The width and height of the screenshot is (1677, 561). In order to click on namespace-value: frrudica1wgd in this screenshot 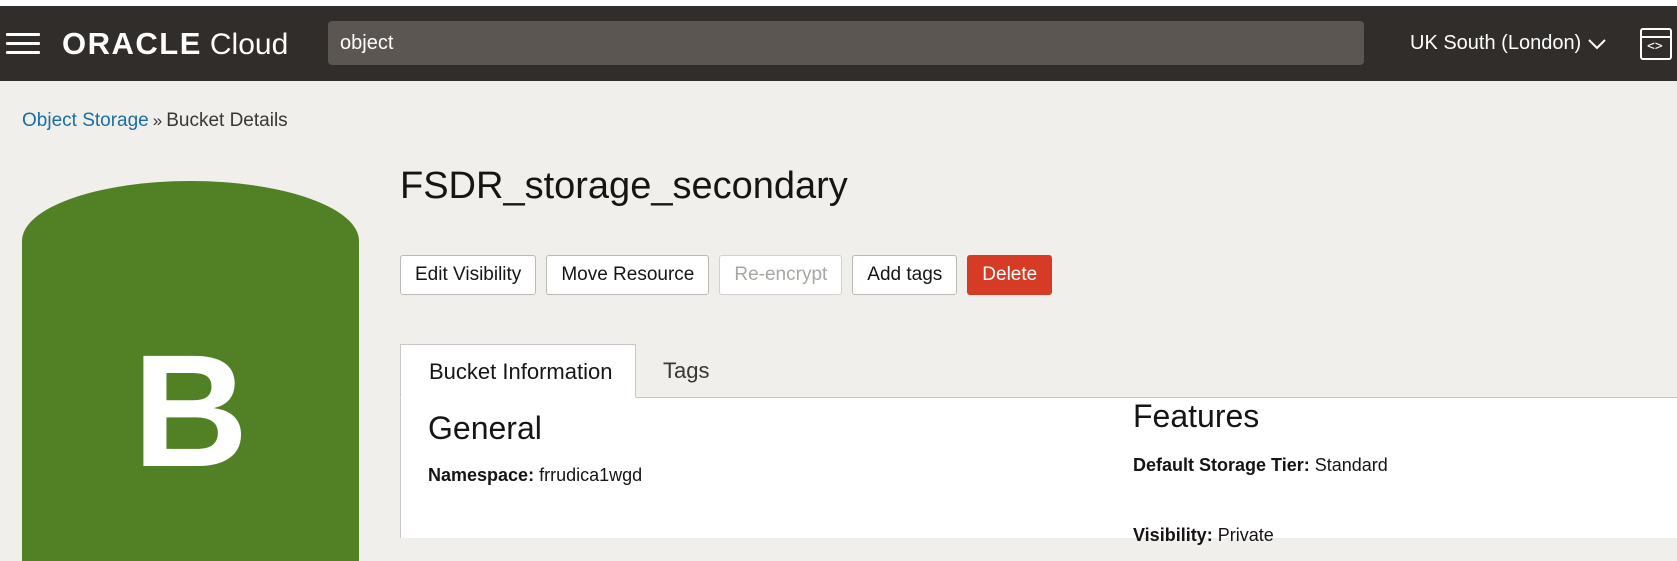, I will do `click(591, 475)`.